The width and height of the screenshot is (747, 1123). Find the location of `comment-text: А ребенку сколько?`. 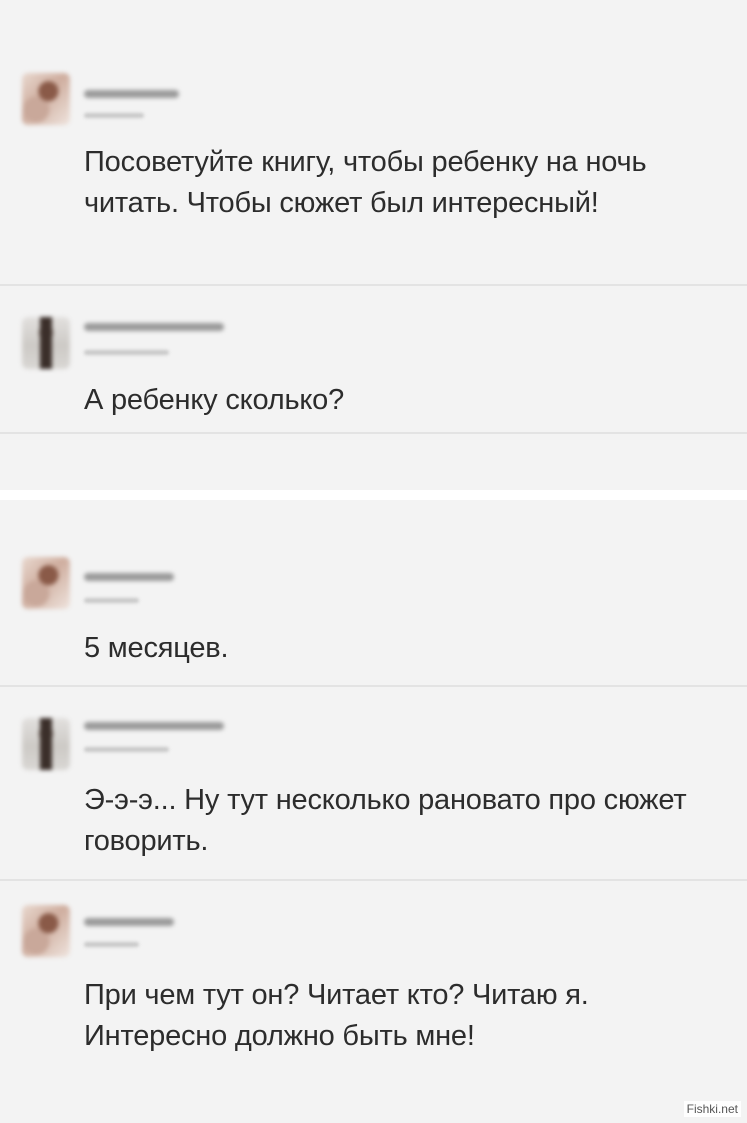

comment-text: А ребенку сколько? is located at coordinates (214, 400).